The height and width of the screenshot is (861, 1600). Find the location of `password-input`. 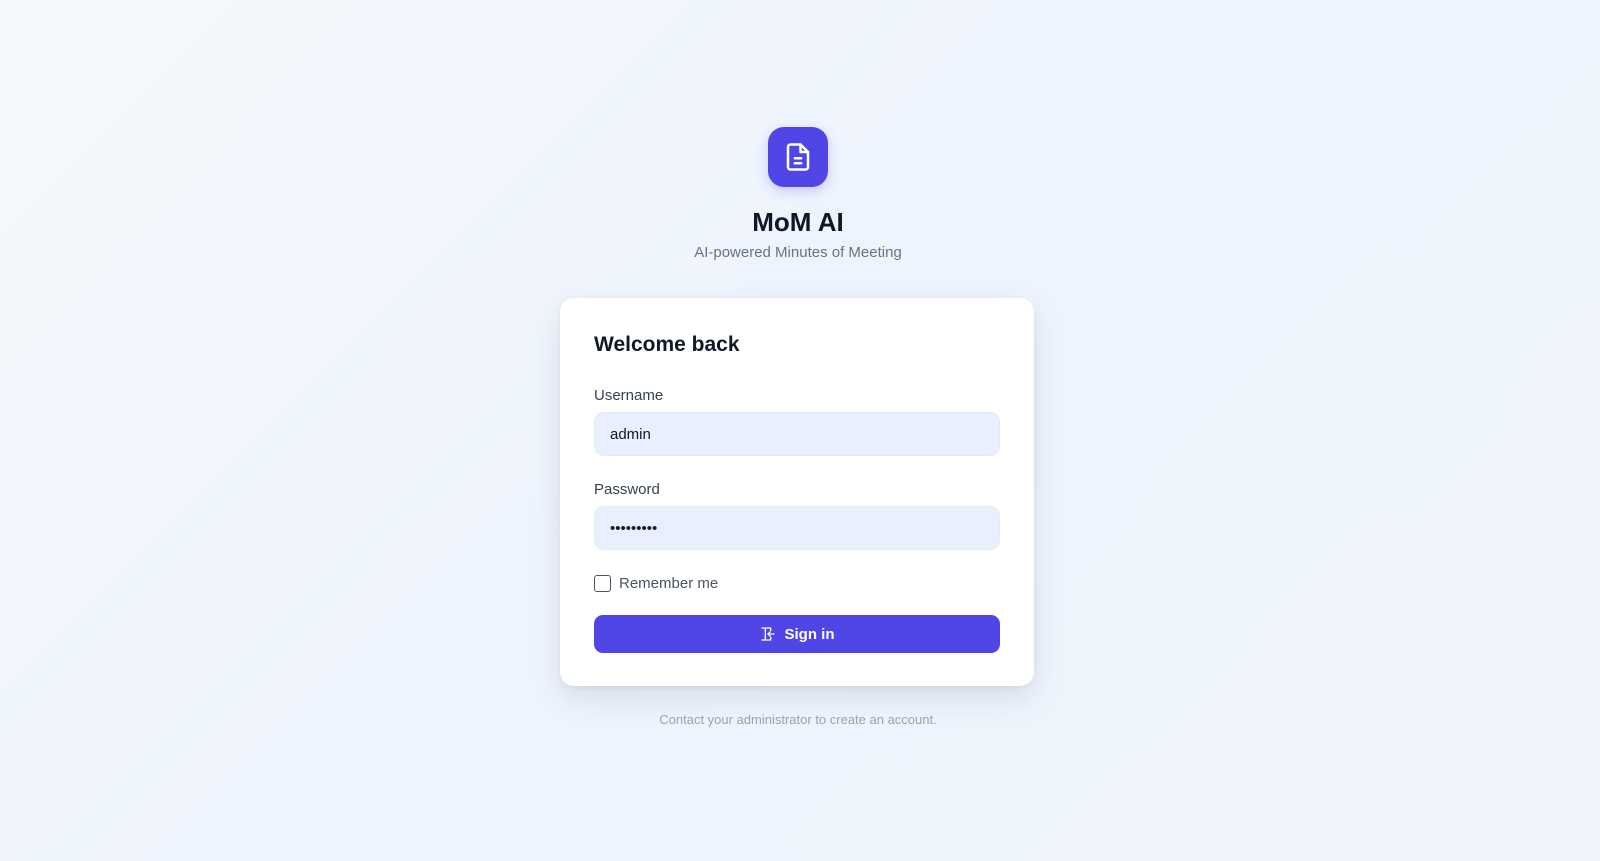

password-input is located at coordinates (797, 528).